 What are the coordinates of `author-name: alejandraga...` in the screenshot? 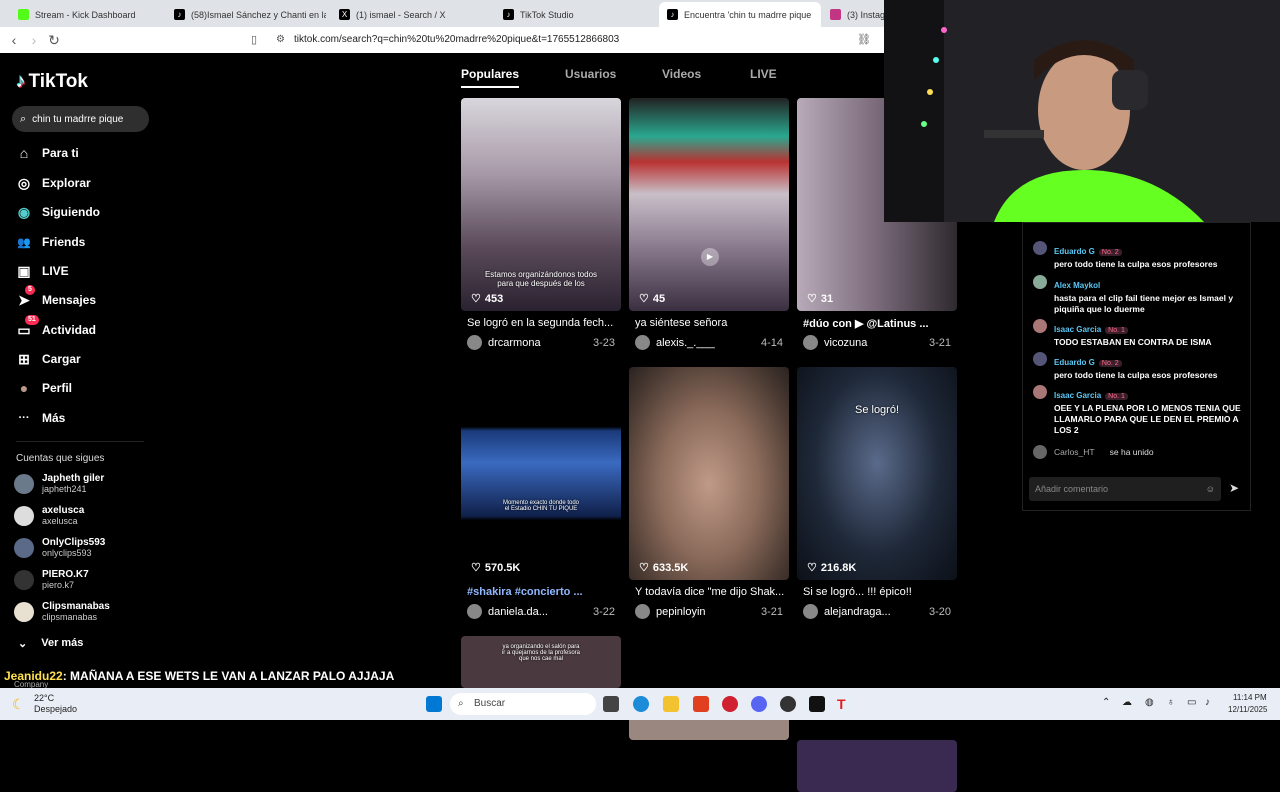 It's located at (857, 612).